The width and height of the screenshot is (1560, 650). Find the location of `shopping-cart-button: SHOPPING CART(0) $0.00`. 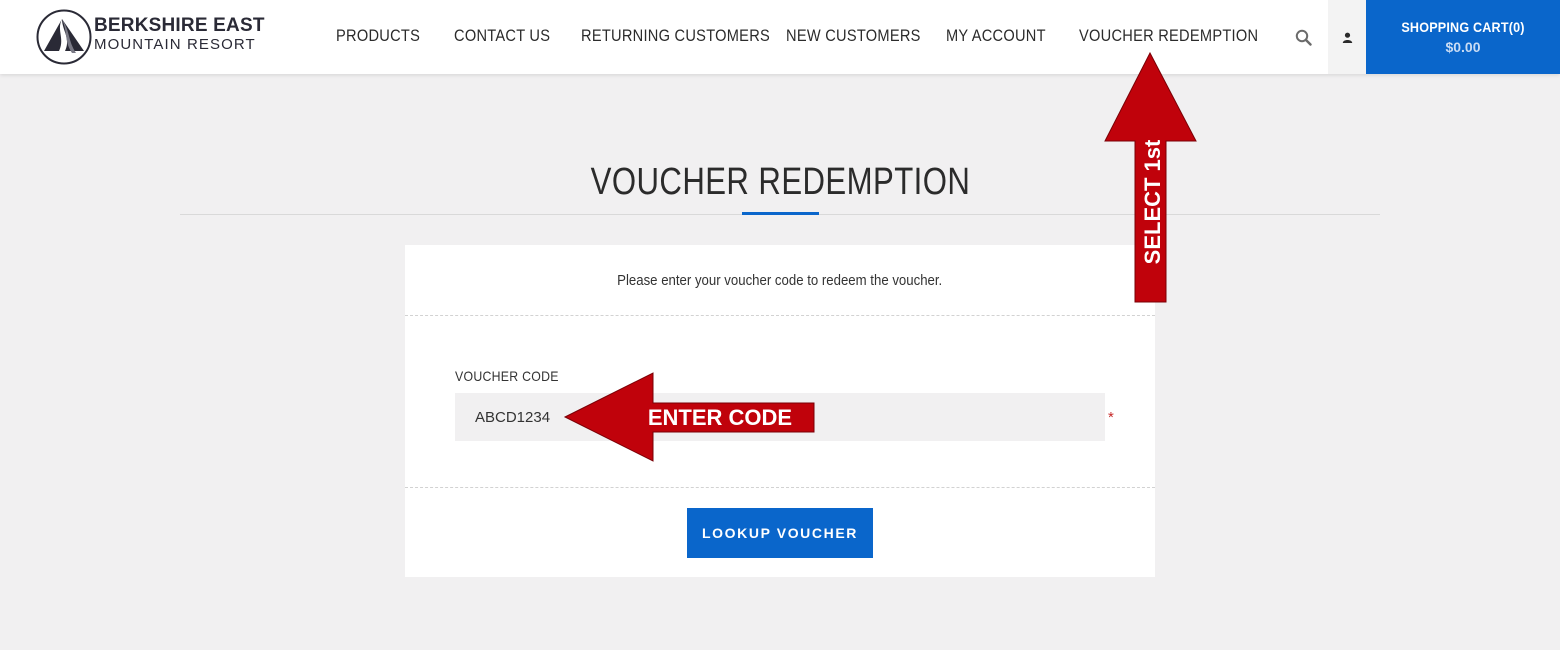

shopping-cart-button: SHOPPING CART(0) $0.00 is located at coordinates (1463, 37).